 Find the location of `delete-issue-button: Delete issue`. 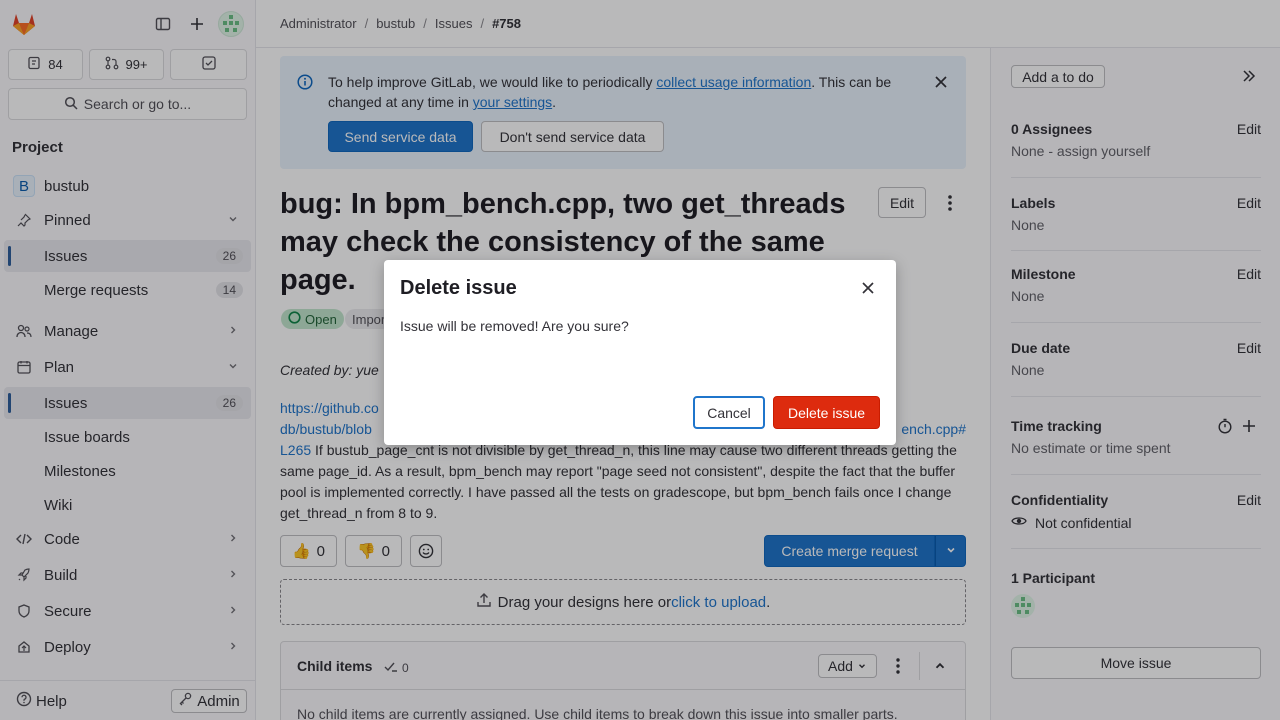

delete-issue-button: Delete issue is located at coordinates (826, 412).